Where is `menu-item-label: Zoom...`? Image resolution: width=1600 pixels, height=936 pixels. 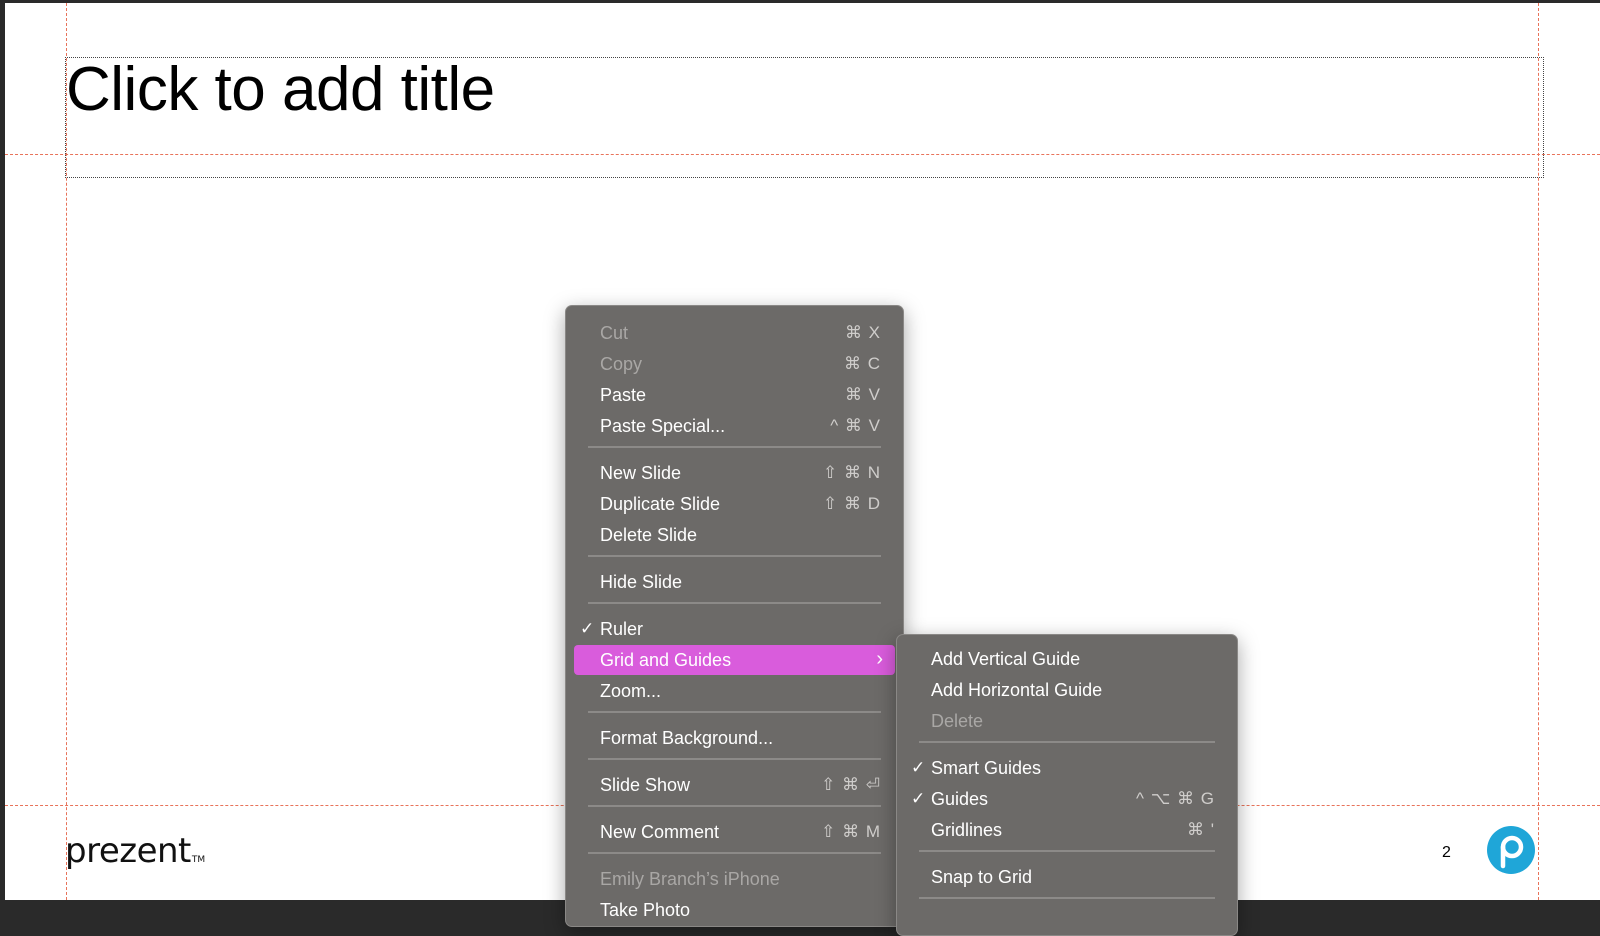
menu-item-label: Zoom... is located at coordinates (631, 691).